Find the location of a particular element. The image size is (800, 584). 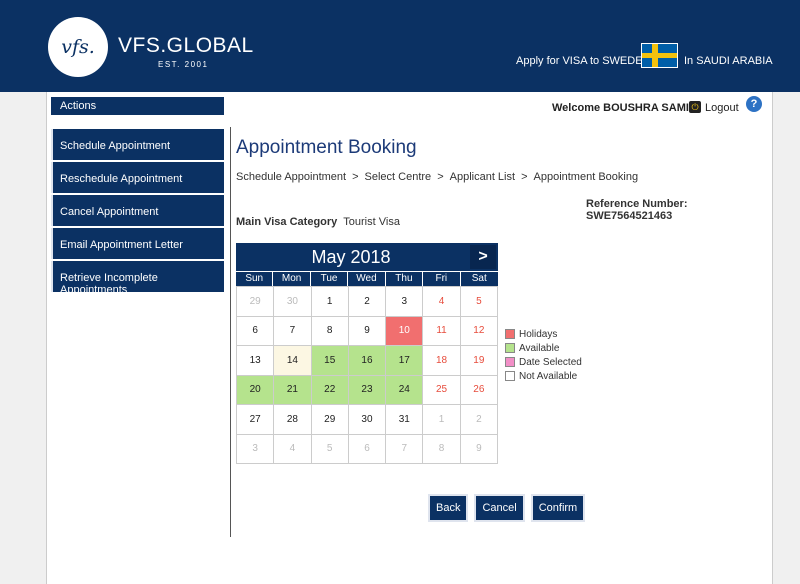

calendar-day: 23 is located at coordinates (367, 390).